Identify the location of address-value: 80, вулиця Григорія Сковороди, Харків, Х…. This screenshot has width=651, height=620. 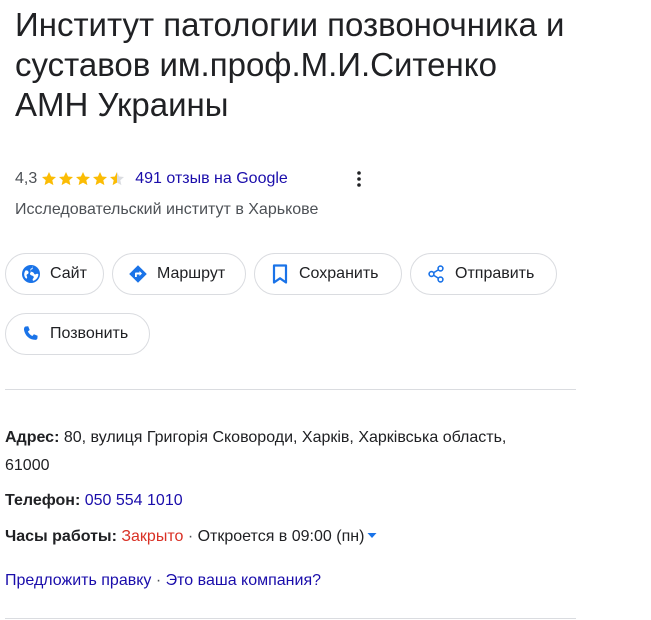
(285, 437).